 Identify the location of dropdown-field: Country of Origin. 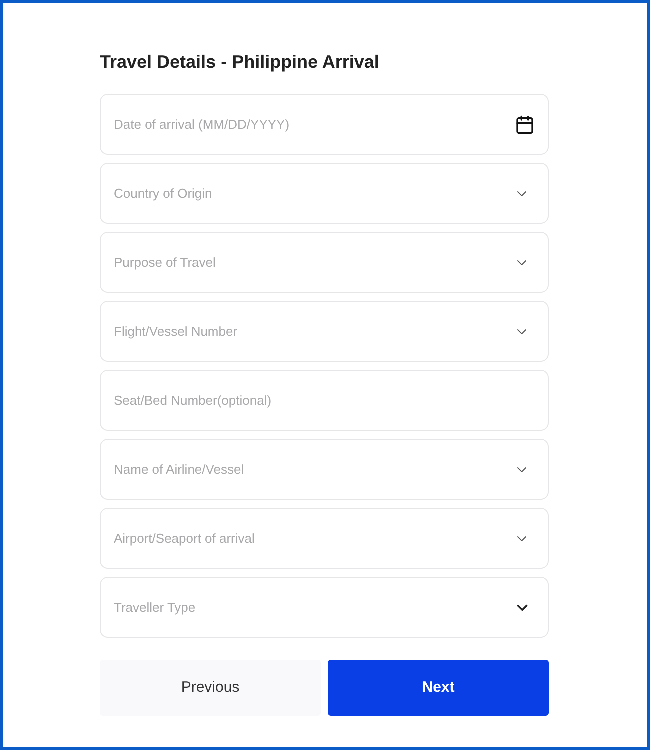
(324, 193).